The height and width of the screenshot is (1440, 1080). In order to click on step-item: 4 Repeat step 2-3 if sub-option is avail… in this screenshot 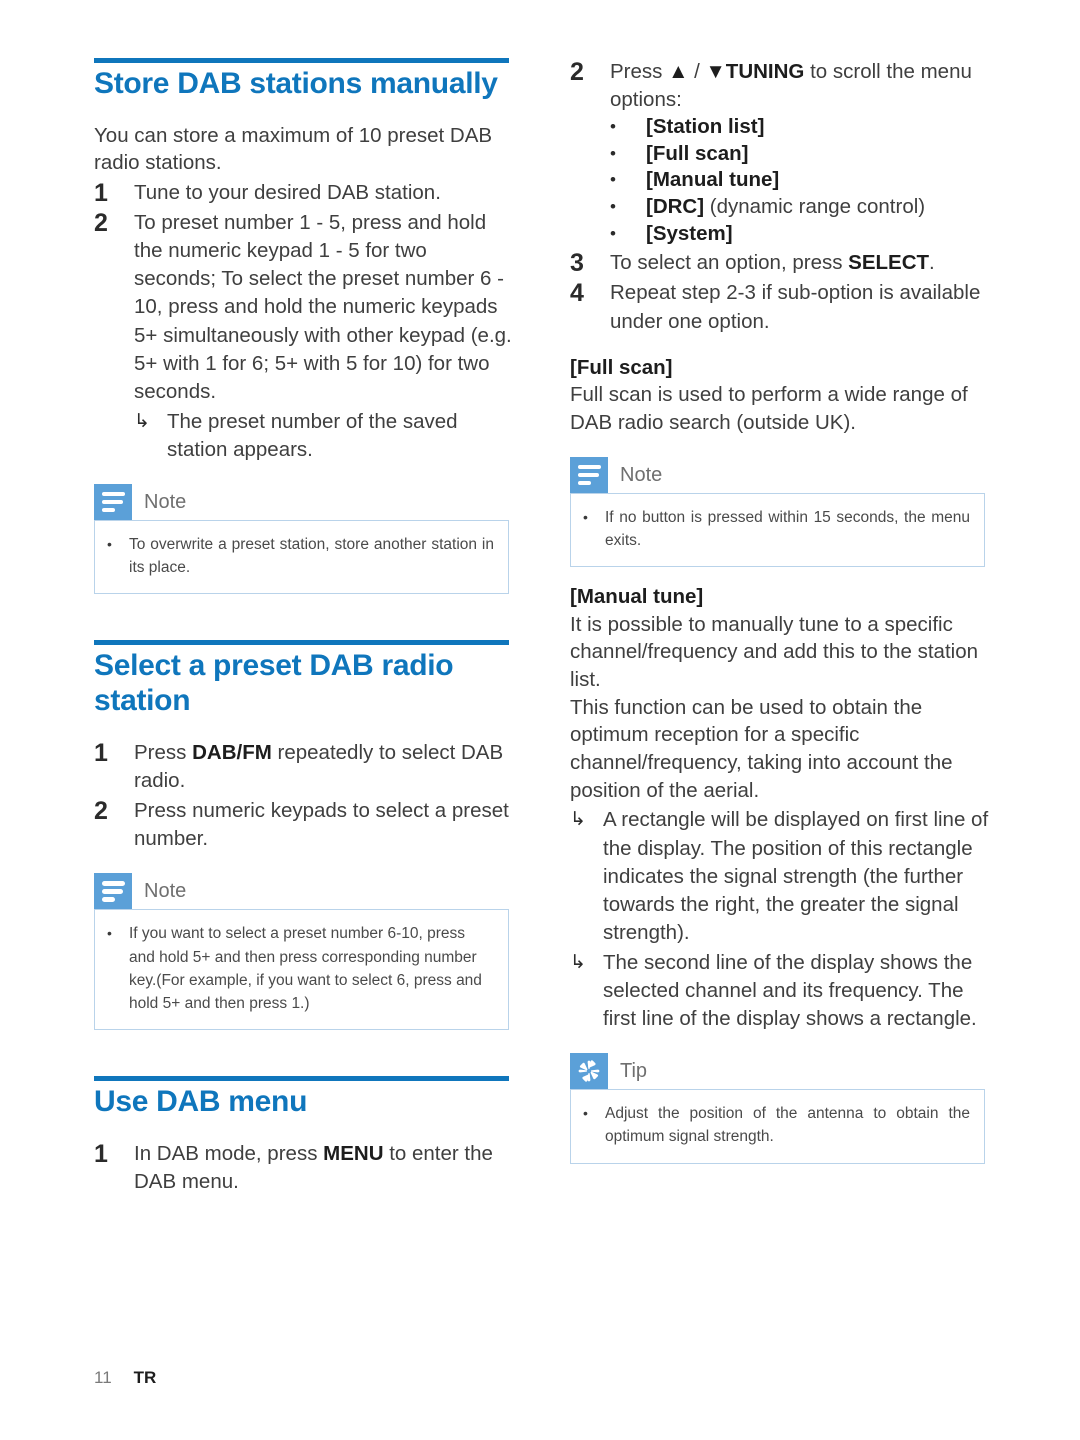, I will do `click(780, 307)`.